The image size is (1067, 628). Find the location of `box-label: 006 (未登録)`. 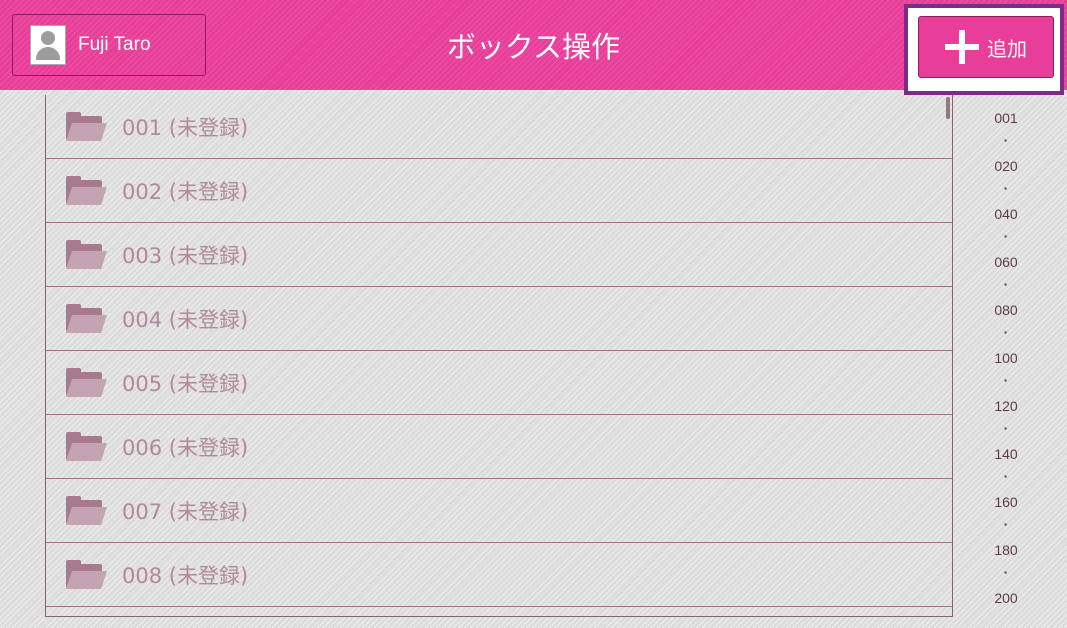

box-label: 006 (未登録) is located at coordinates (185, 447).